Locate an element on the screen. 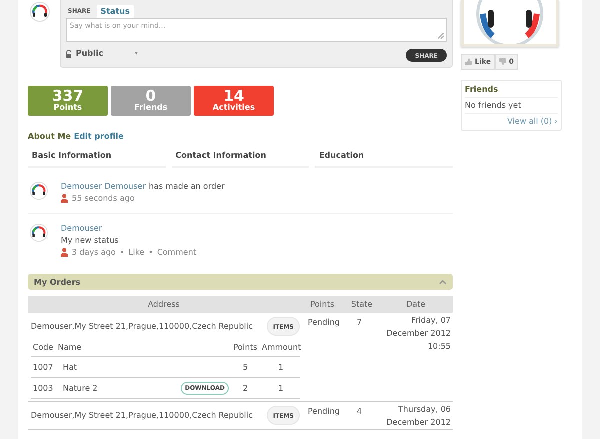 The image size is (600, 439). table-cell-text: Friday, 07 December 2012 10:55 is located at coordinates (419, 334).